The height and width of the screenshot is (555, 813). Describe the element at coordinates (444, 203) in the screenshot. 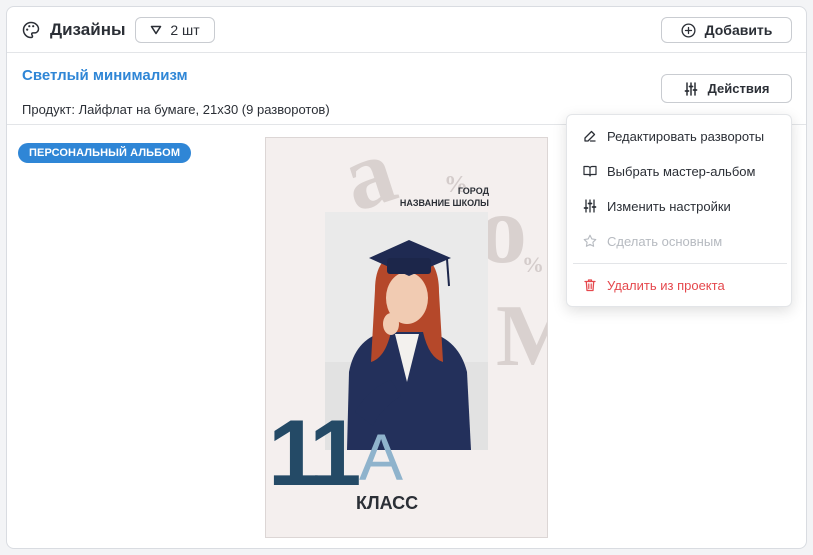

I see `cover-school: НАЗВАНИЕ ШКОЛЫ` at that location.